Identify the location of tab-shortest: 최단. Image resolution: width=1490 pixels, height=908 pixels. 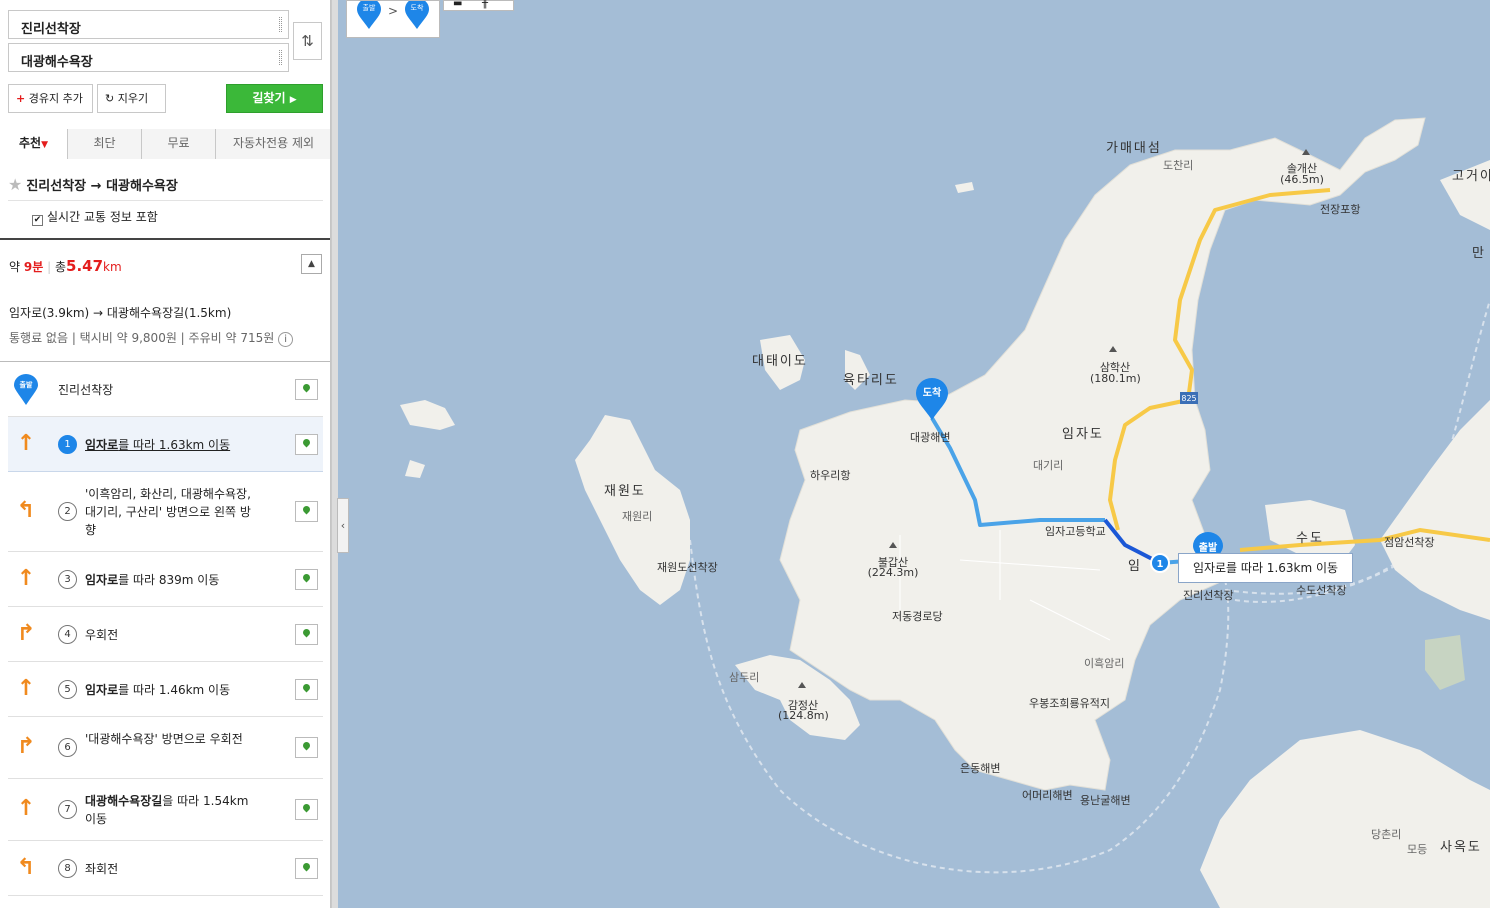
(104, 144).